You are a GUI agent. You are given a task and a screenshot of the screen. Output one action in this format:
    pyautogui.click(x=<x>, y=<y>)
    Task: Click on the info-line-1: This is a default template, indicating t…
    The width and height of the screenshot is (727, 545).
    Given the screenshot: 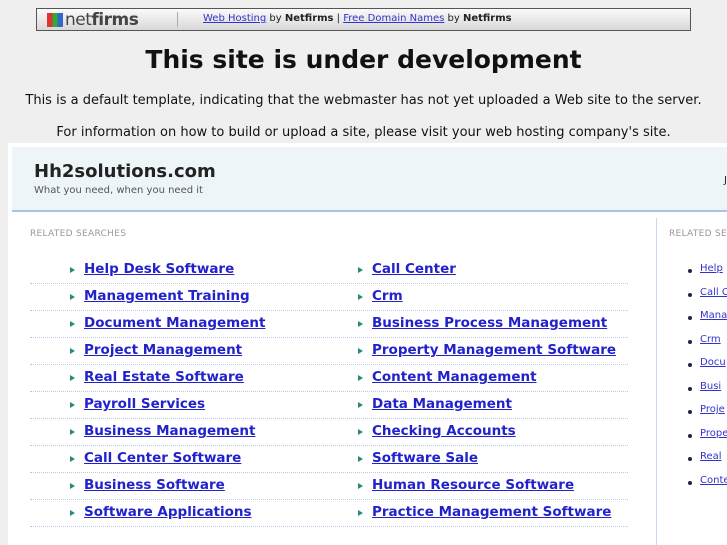 What is the action you would take?
    pyautogui.click(x=363, y=100)
    